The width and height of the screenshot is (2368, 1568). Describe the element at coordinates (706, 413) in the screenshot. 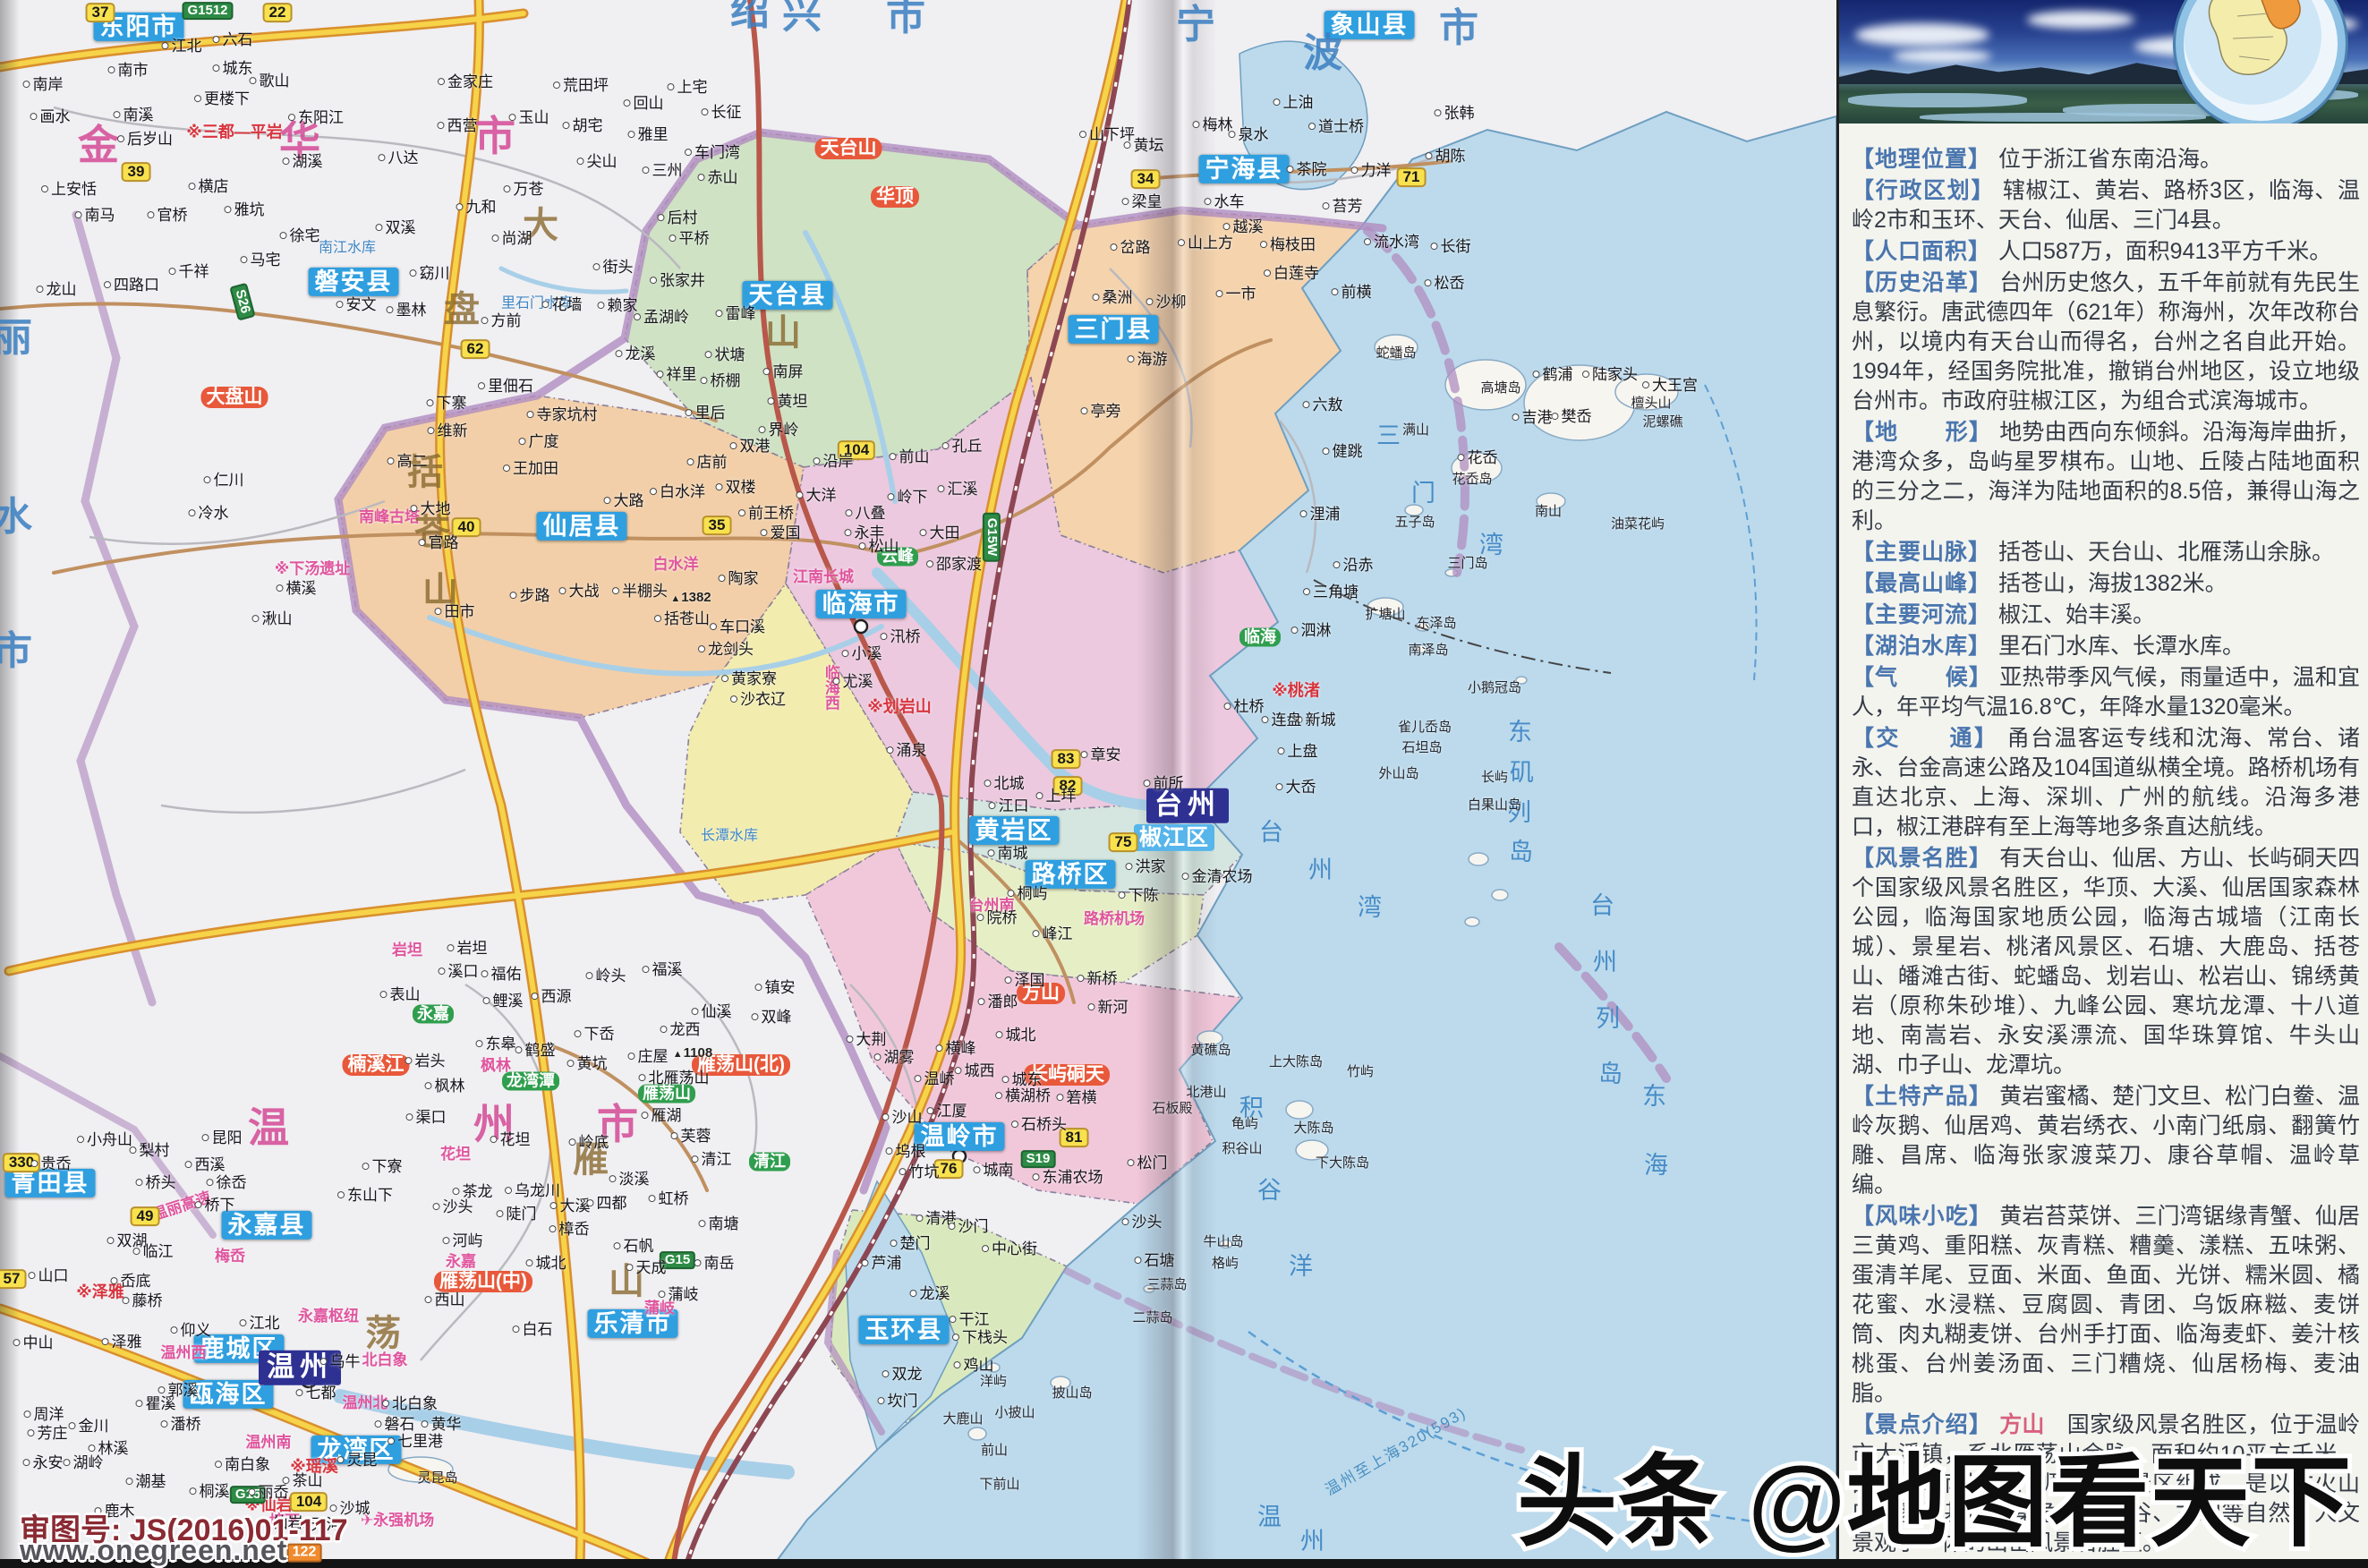

I see `town-label: 里后` at that location.